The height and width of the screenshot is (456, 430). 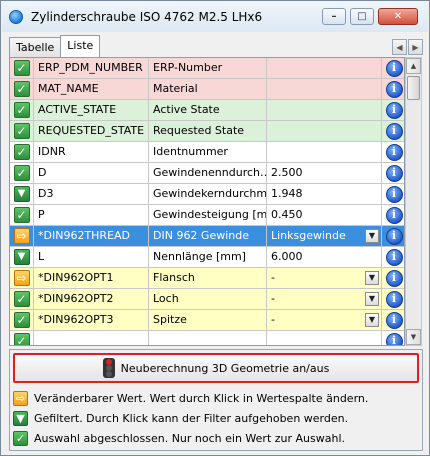 I want to click on table-row: ⇨ *DIN962OPT1 Flansch - ▼ i, so click(x=207, y=278).